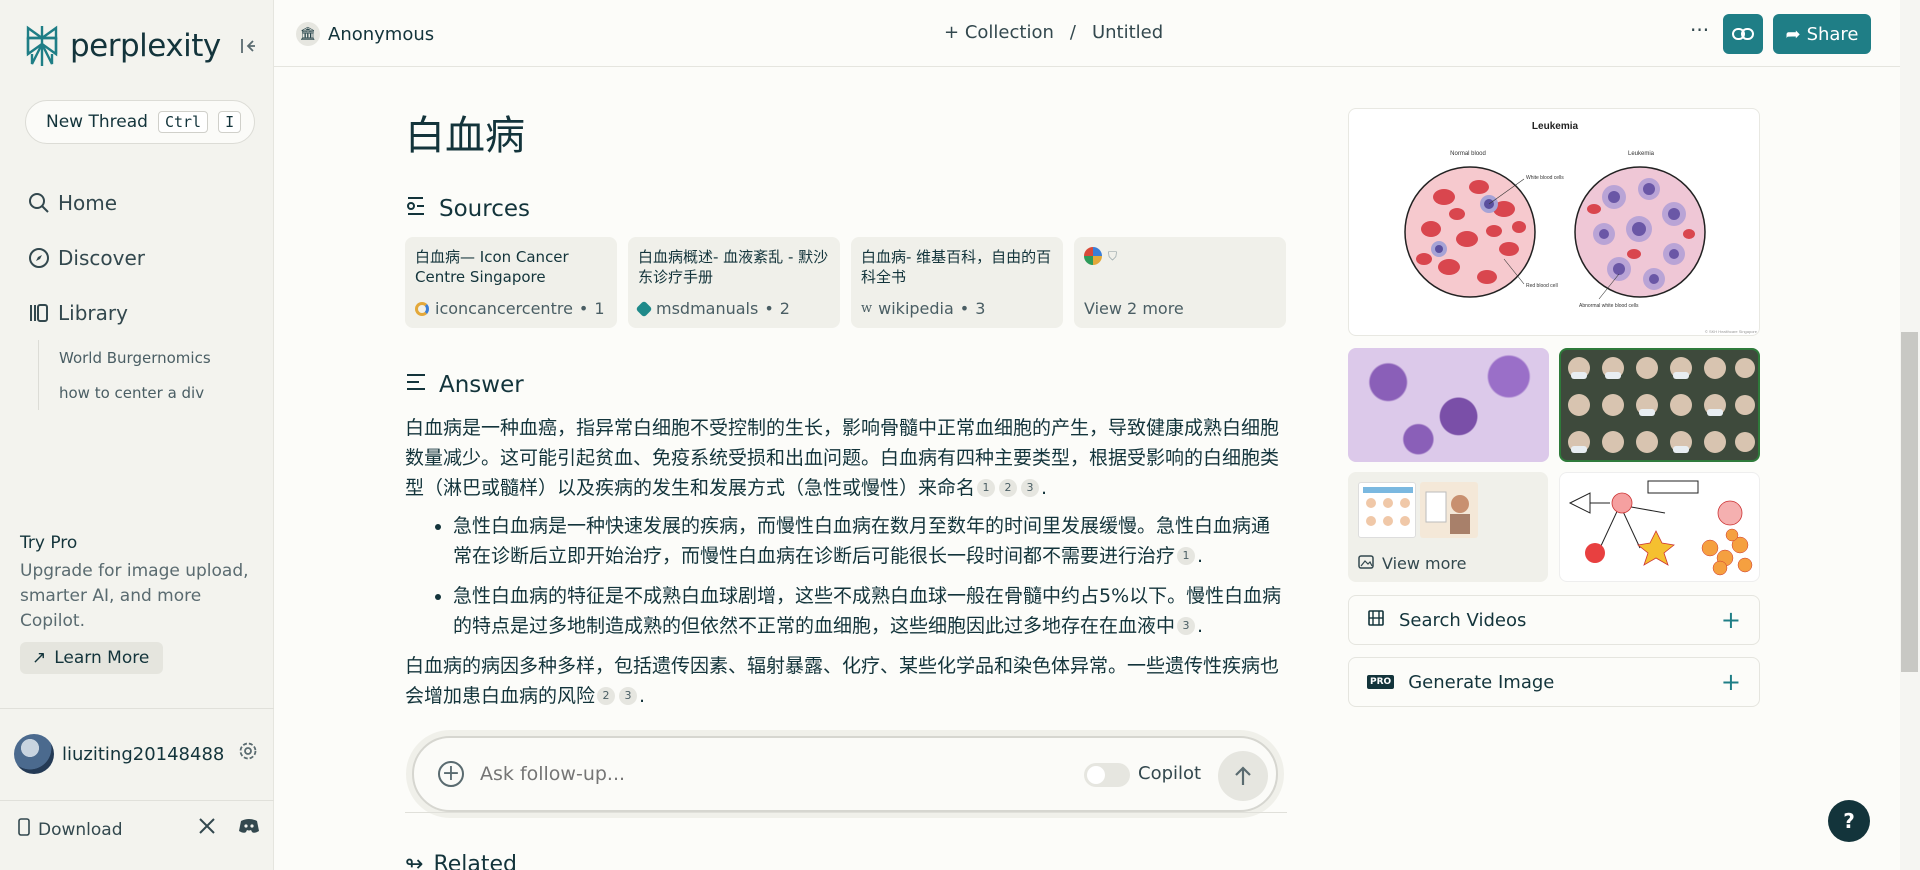 Image resolution: width=1920 pixels, height=870 pixels. What do you see at coordinates (952, 32) in the screenshot?
I see `plus-icon: +` at bounding box center [952, 32].